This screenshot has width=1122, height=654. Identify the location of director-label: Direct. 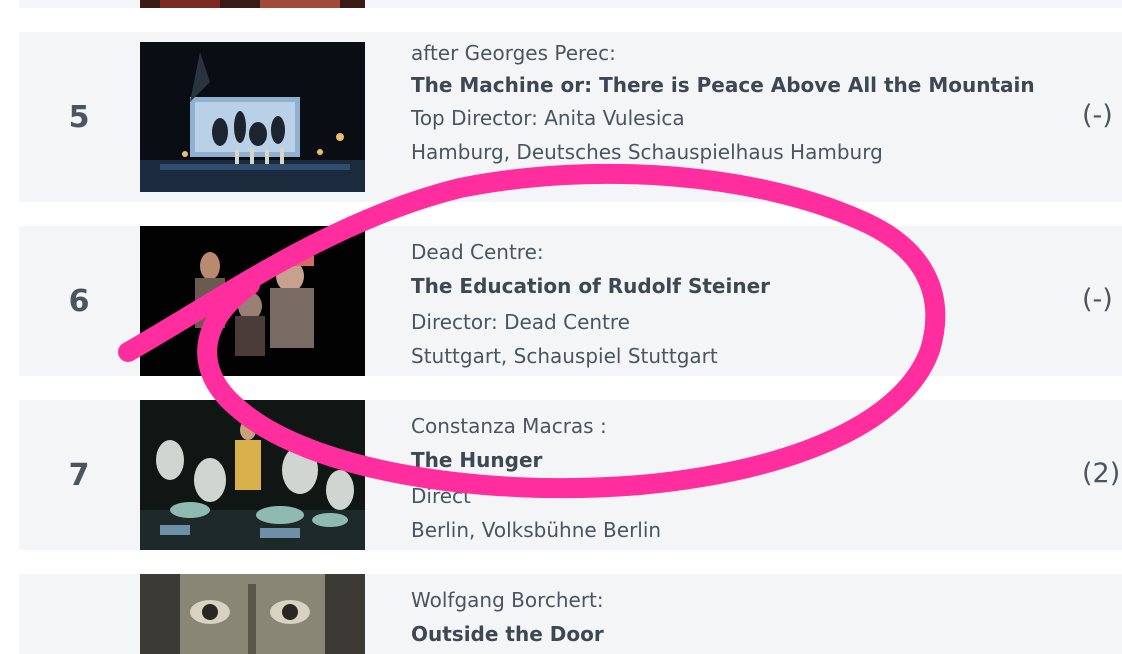
(441, 496).